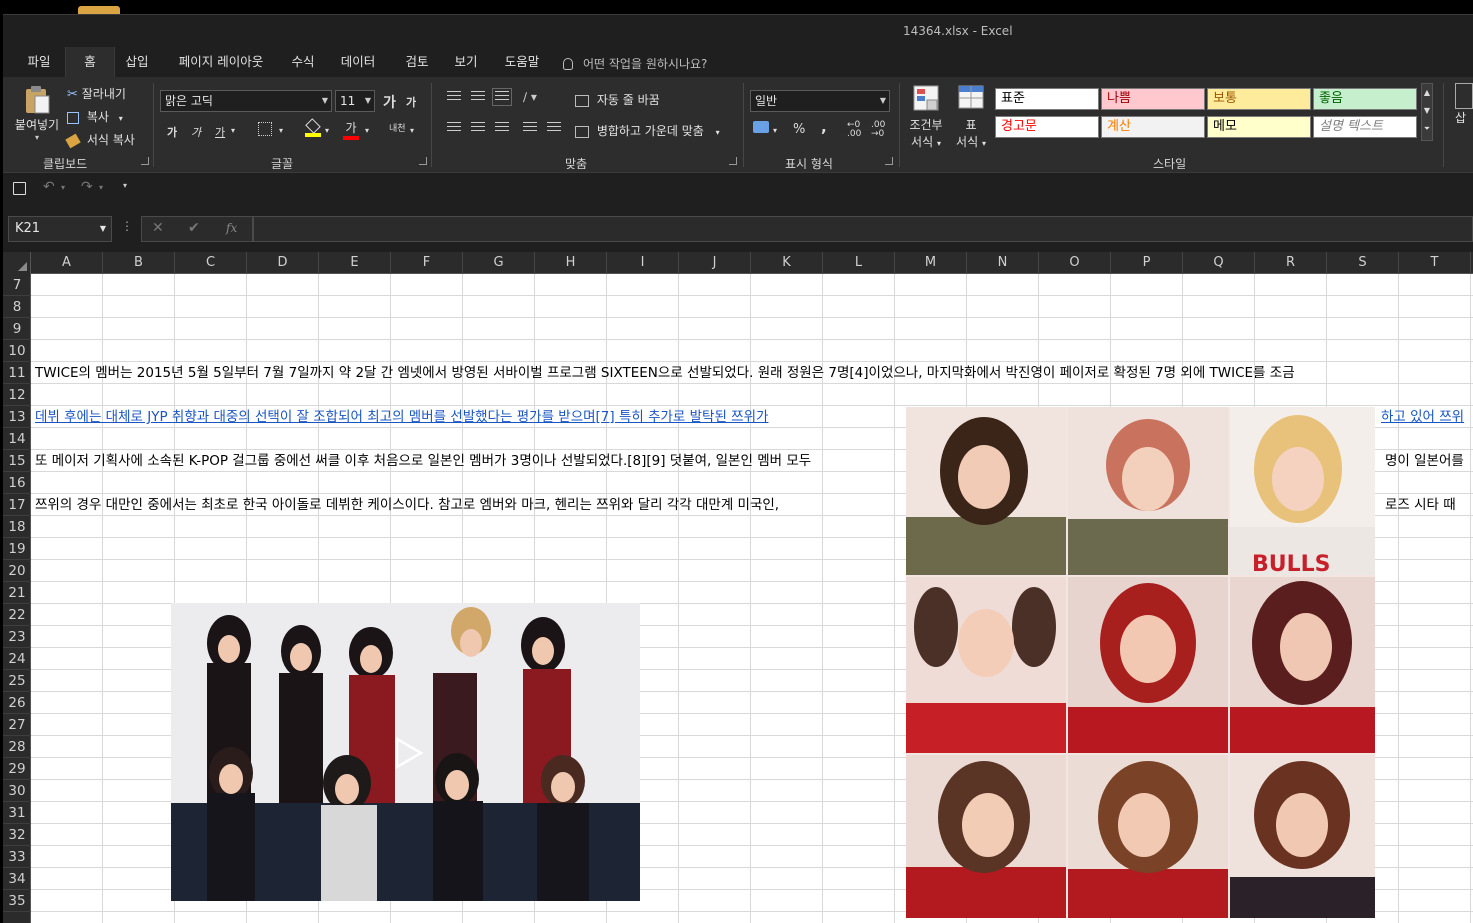 This screenshot has width=1473, height=923. Describe the element at coordinates (617, 99) in the screenshot. I see `wrap-text-button: 자동 줄 바꿈` at that location.